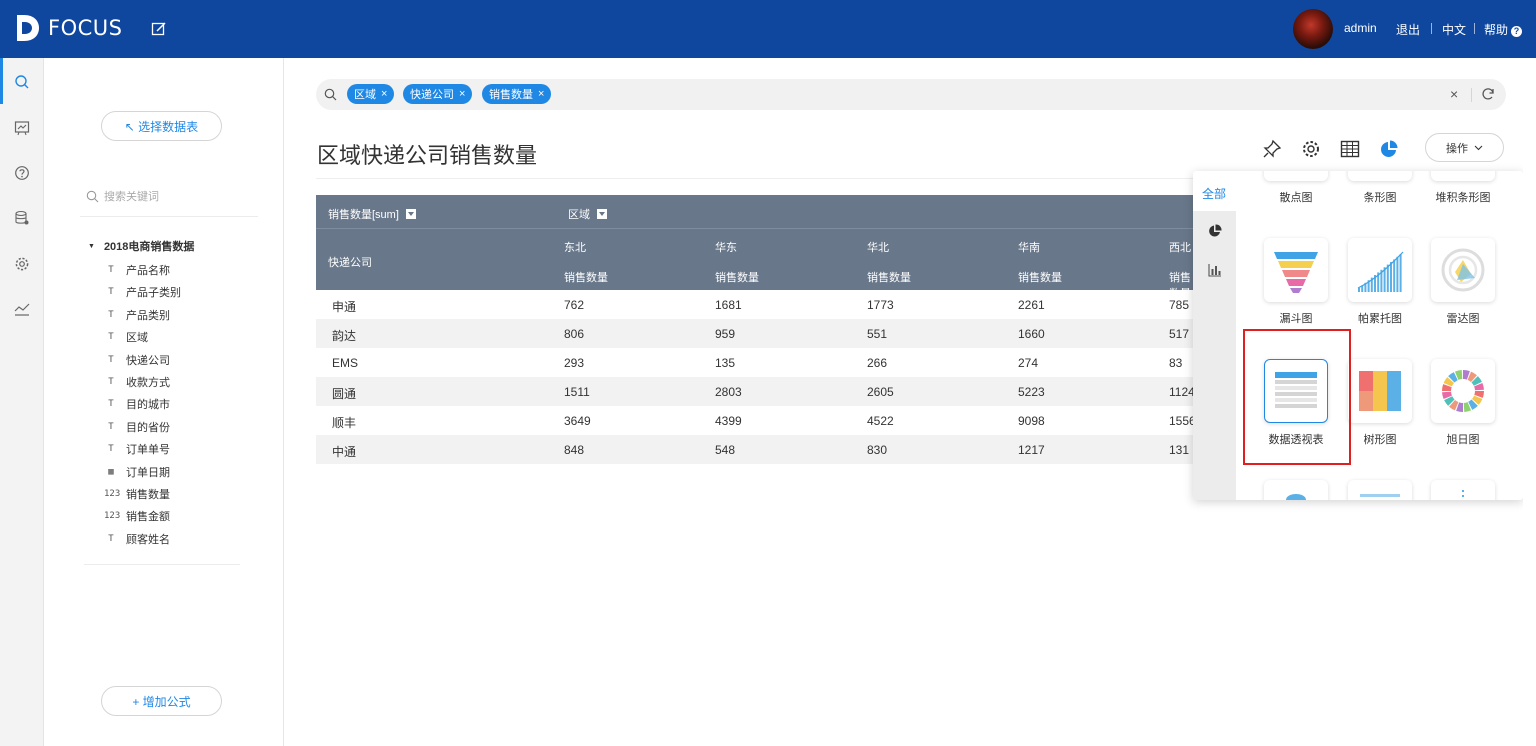 The image size is (1536, 746). I want to click on page-title: 区域快递公司销售数量, so click(427, 155).